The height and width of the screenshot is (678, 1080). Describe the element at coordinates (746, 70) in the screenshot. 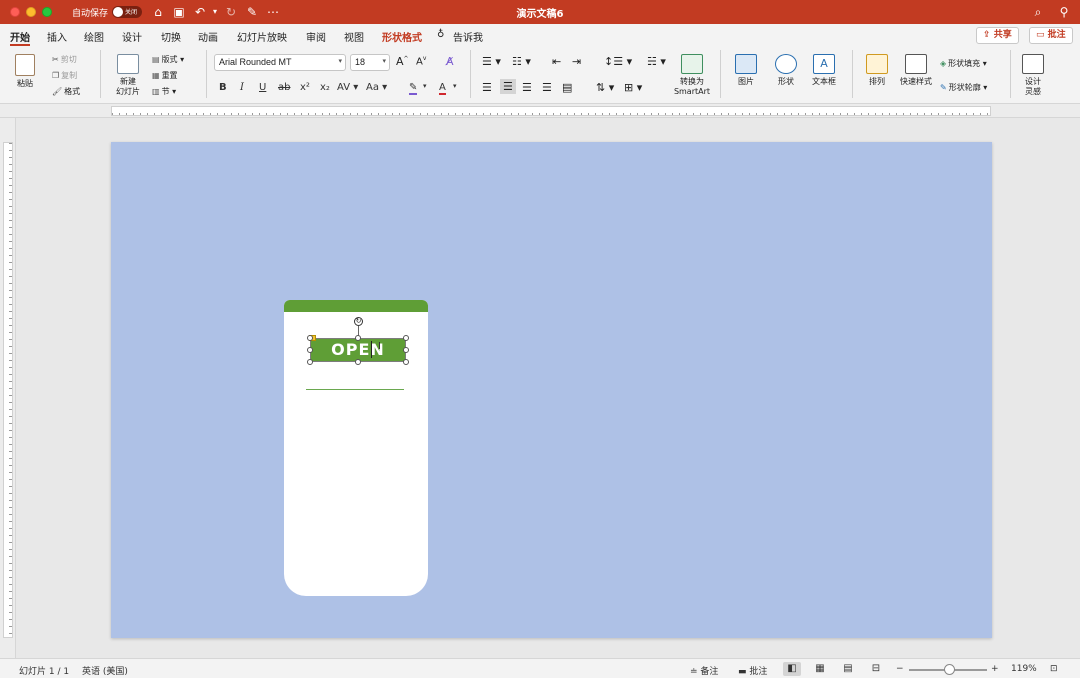

I see `picture-button: 图片` at that location.